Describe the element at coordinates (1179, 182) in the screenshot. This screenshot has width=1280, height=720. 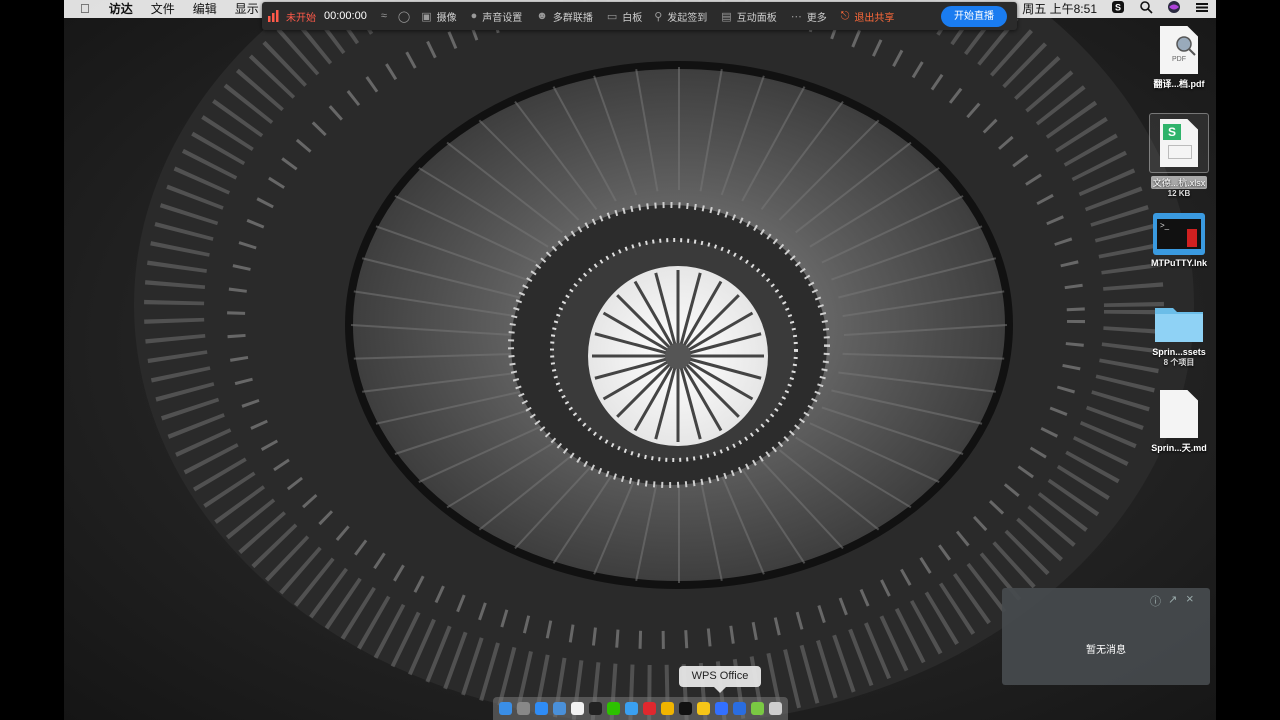
I see `desktop-item-label: 文德...杭.xlsx` at that location.